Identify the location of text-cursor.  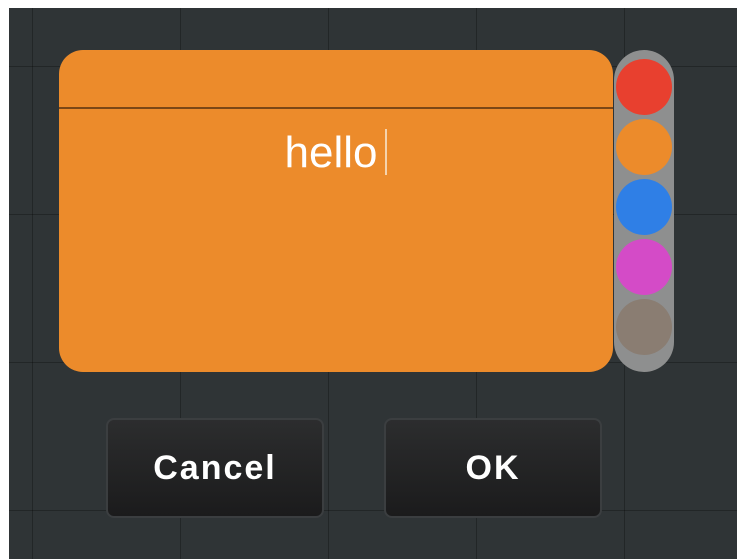
(386, 152).